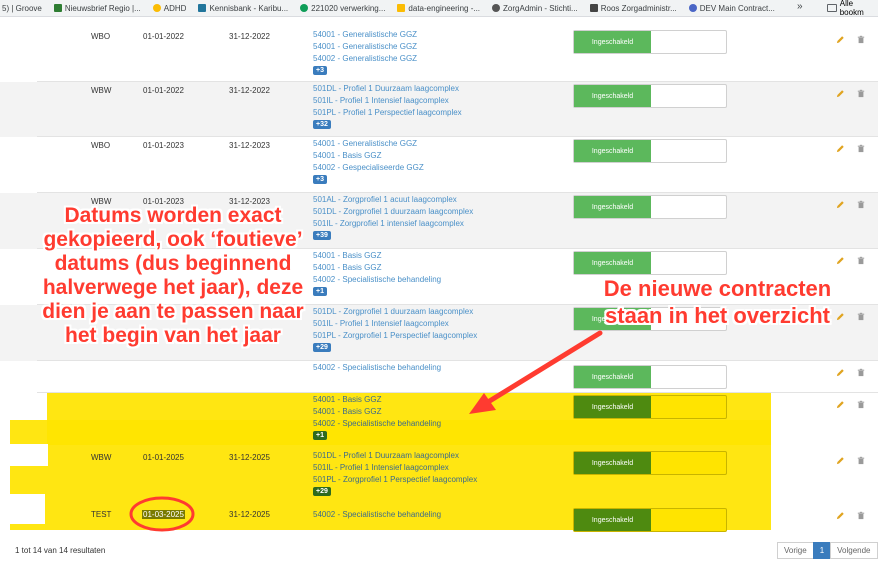  What do you see at coordinates (795, 550) in the screenshot?
I see `prev-page-button: Vorige` at bounding box center [795, 550].